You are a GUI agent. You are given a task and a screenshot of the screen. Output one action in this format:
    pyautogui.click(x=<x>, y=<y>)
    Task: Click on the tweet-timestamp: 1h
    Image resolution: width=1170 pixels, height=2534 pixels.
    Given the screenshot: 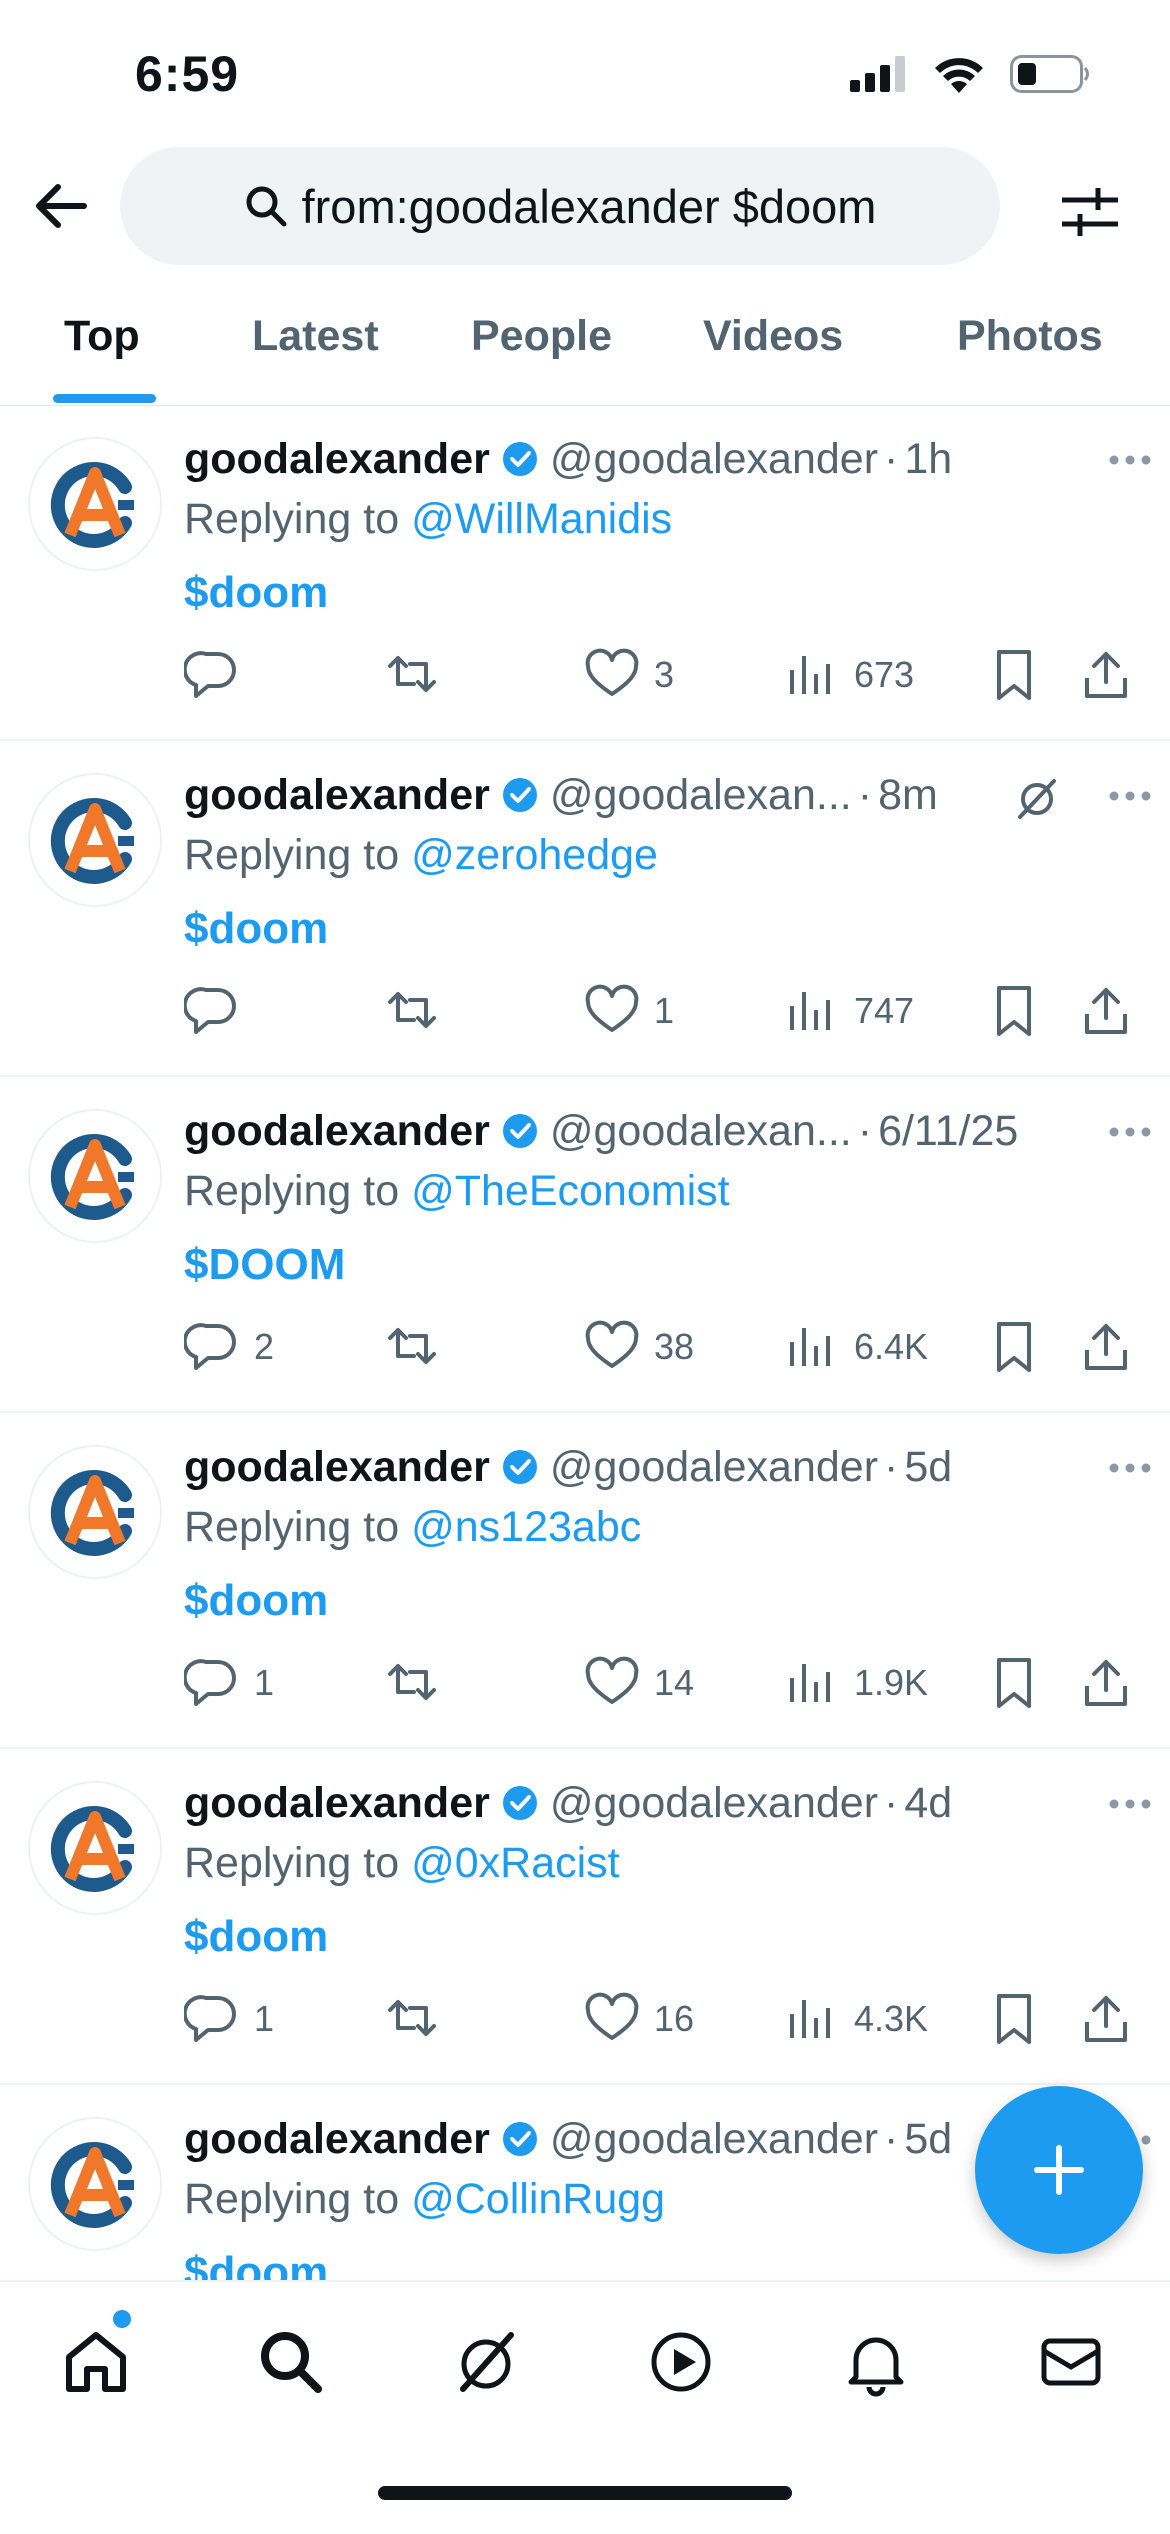 What is the action you would take?
    pyautogui.click(x=928, y=459)
    